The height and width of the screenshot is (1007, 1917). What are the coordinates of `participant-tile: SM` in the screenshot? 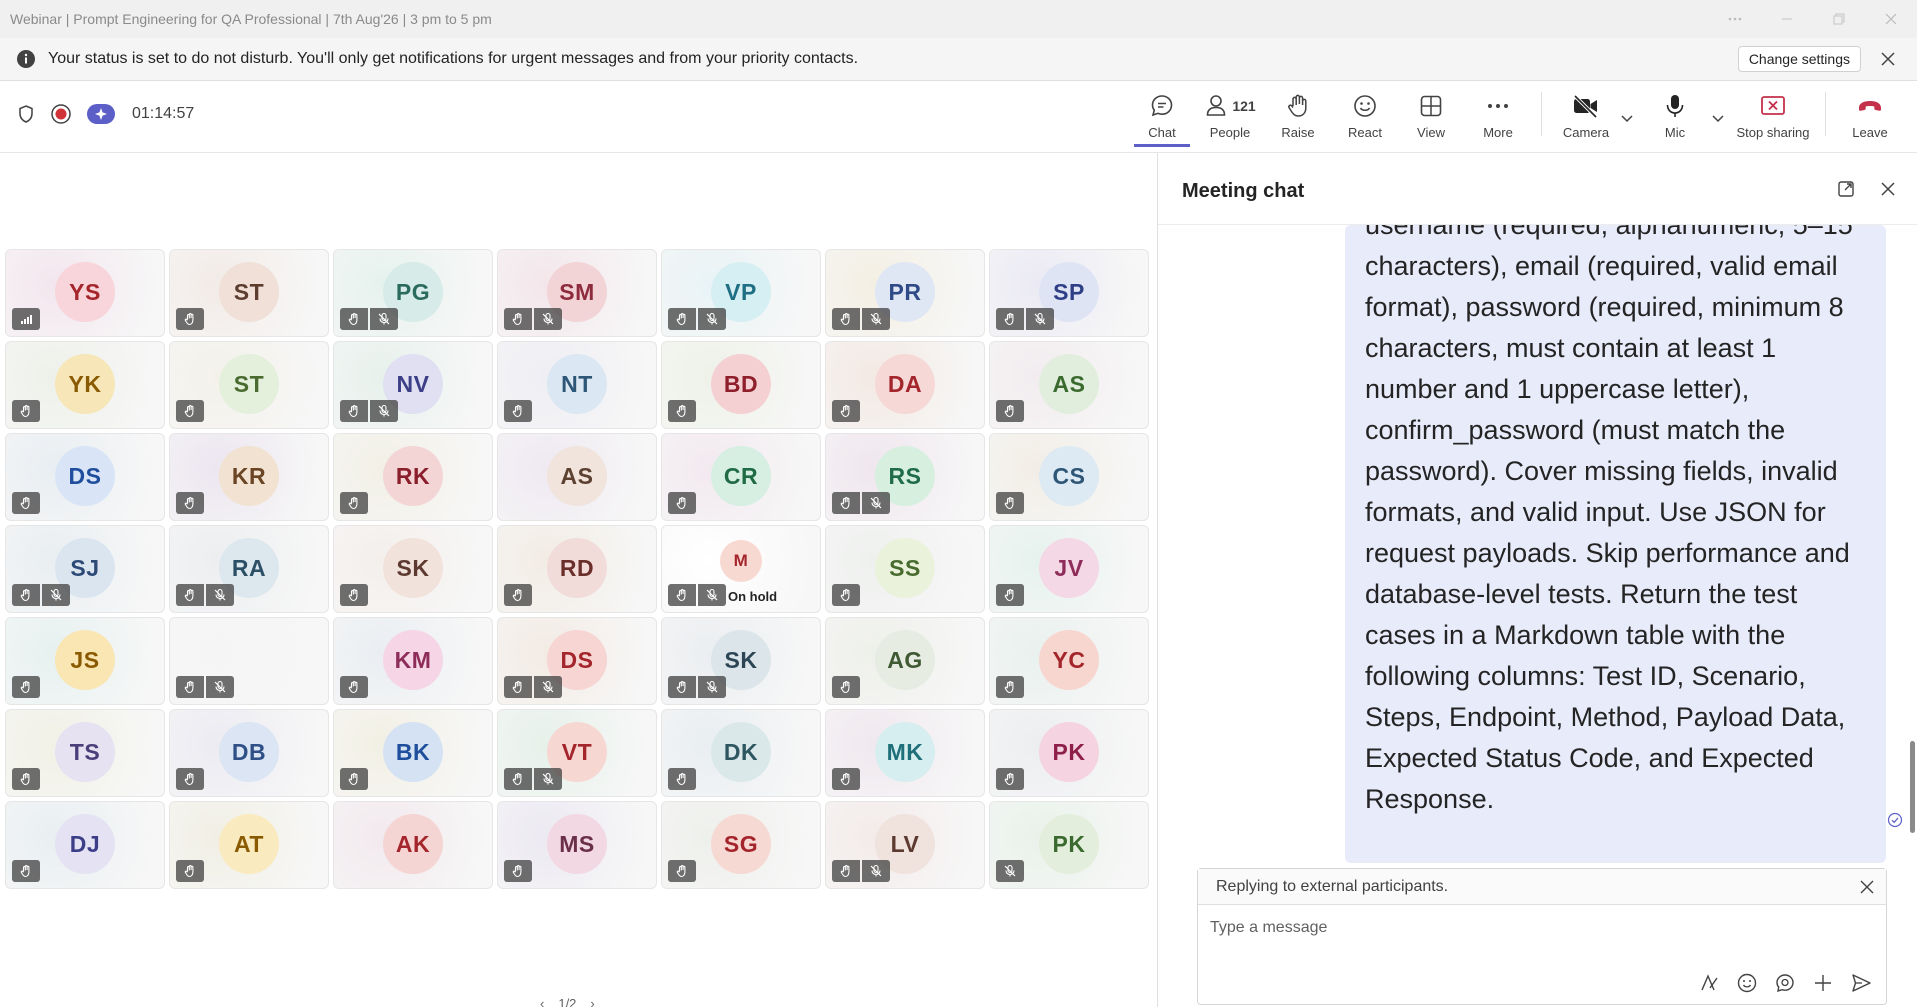 It's located at (577, 293).